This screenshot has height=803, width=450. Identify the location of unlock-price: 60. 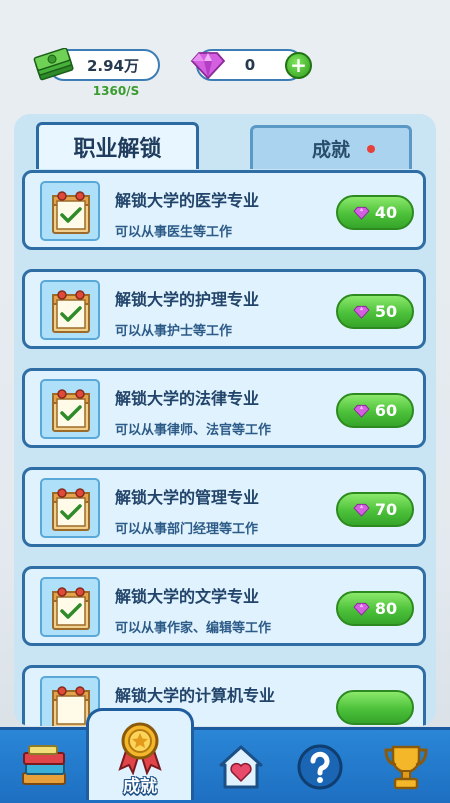
(386, 410).